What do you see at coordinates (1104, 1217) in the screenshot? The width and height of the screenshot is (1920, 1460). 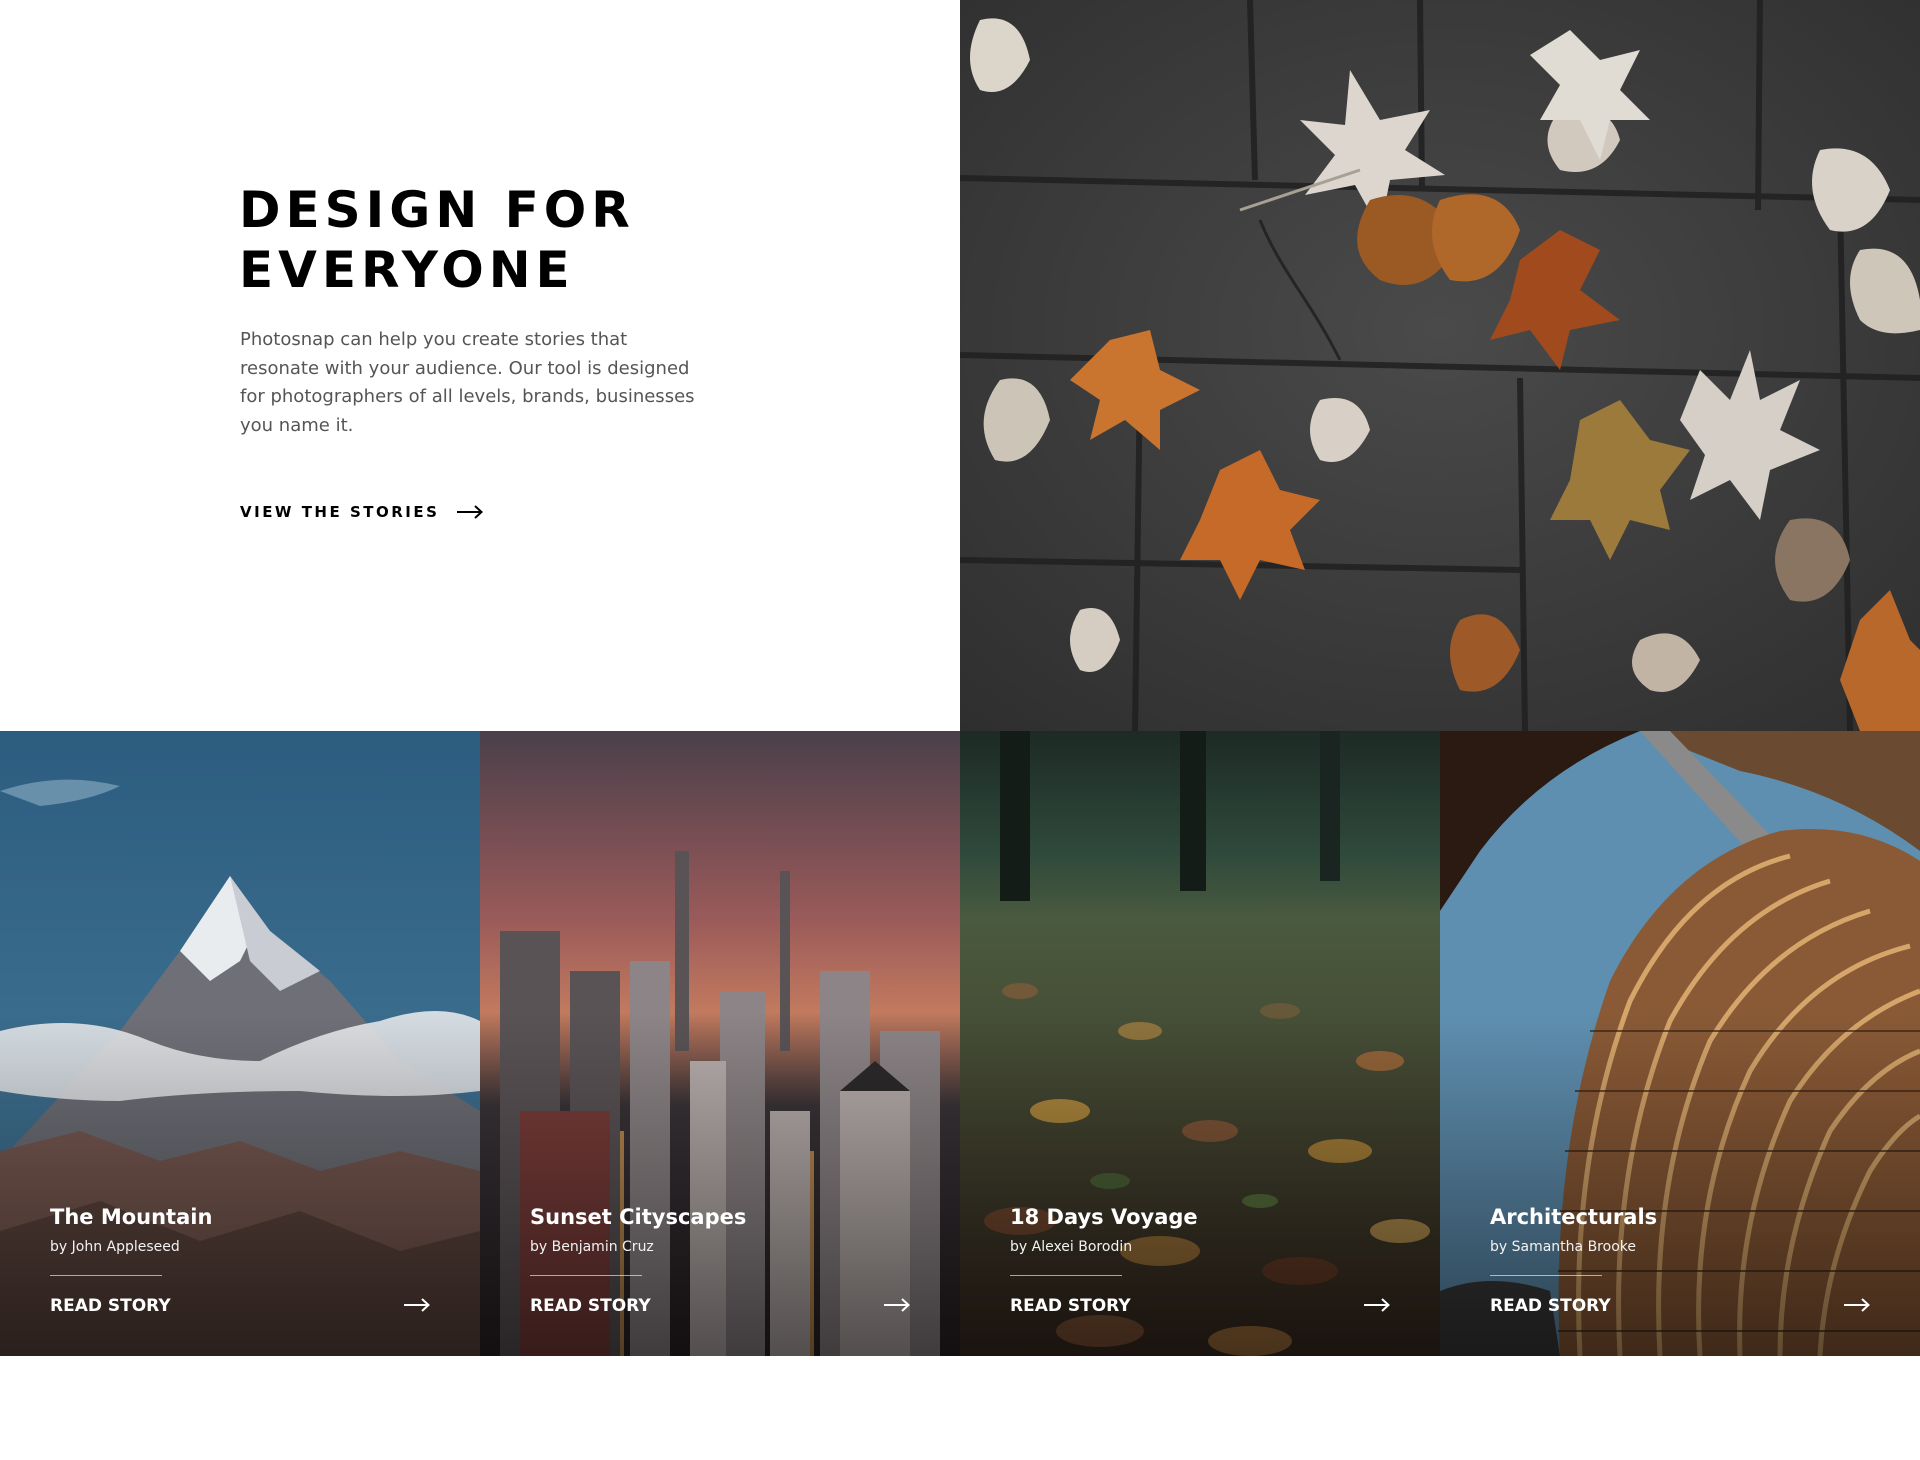 I see `story-title: 18 Days Voyage` at bounding box center [1104, 1217].